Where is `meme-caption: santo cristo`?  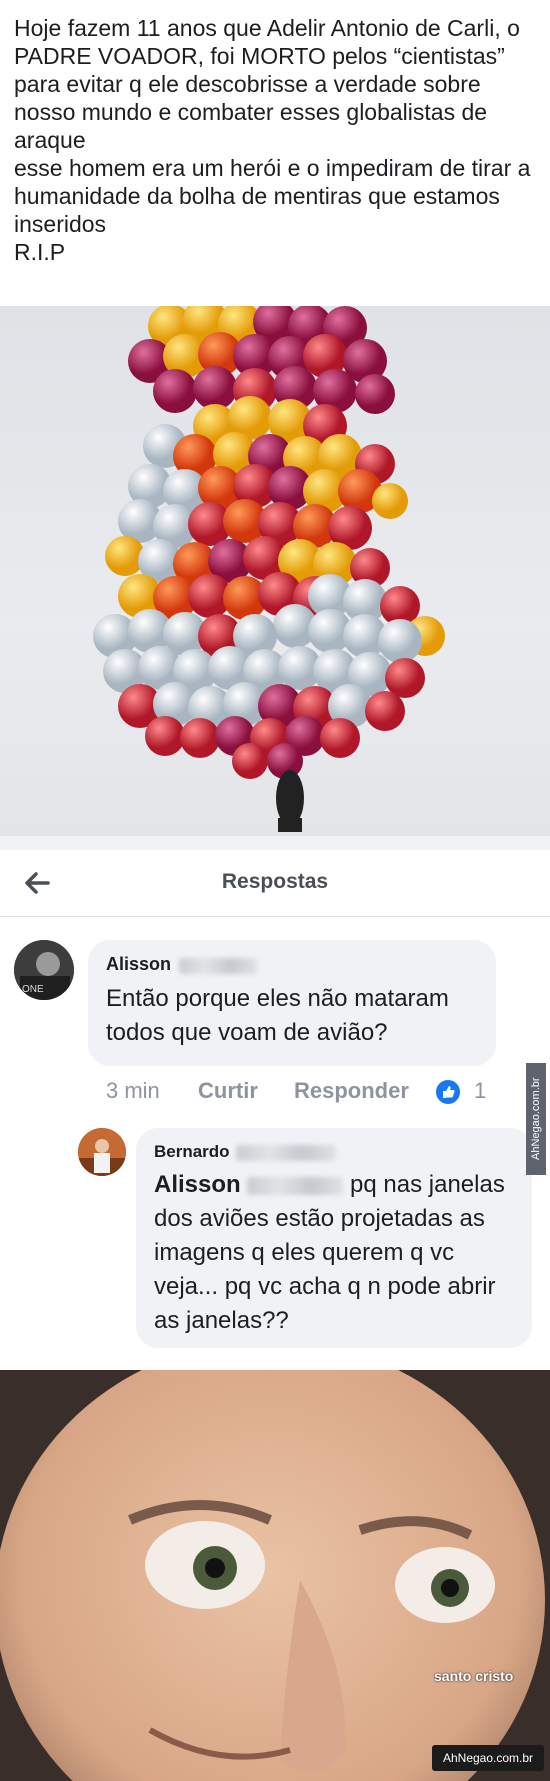
meme-caption: santo cristo is located at coordinates (474, 1676).